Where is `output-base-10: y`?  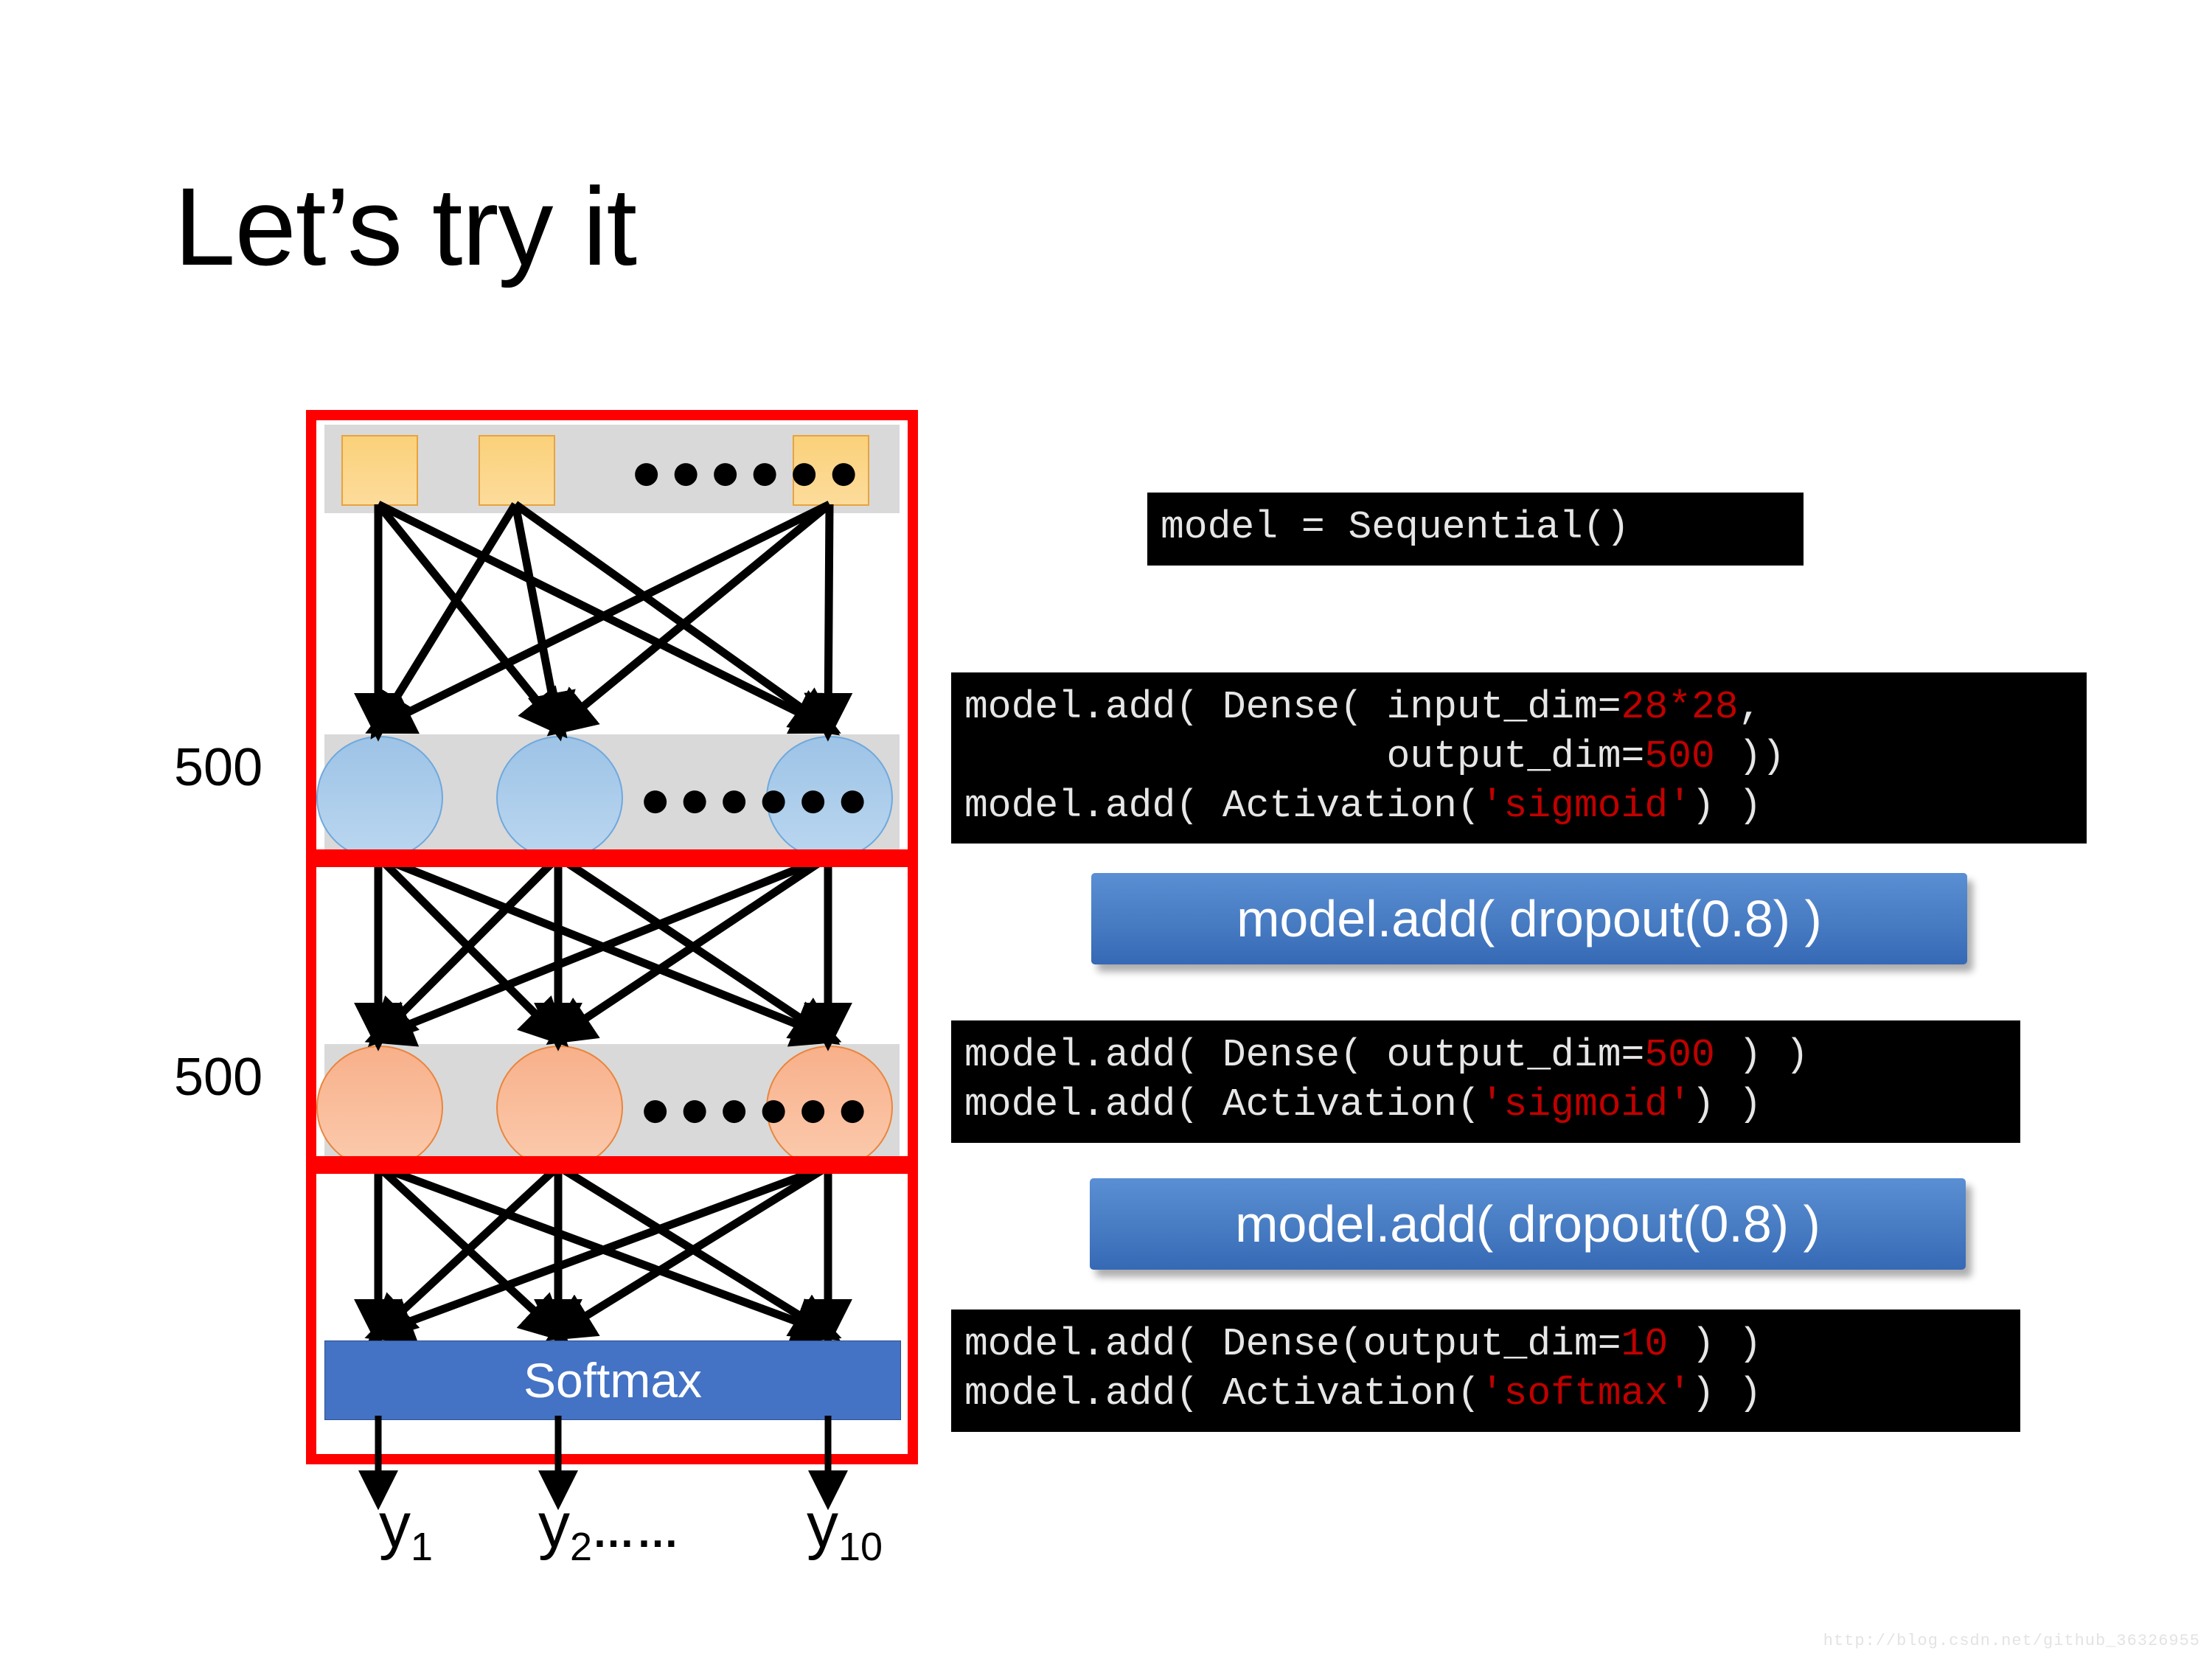 output-base-10: y is located at coordinates (822, 1525).